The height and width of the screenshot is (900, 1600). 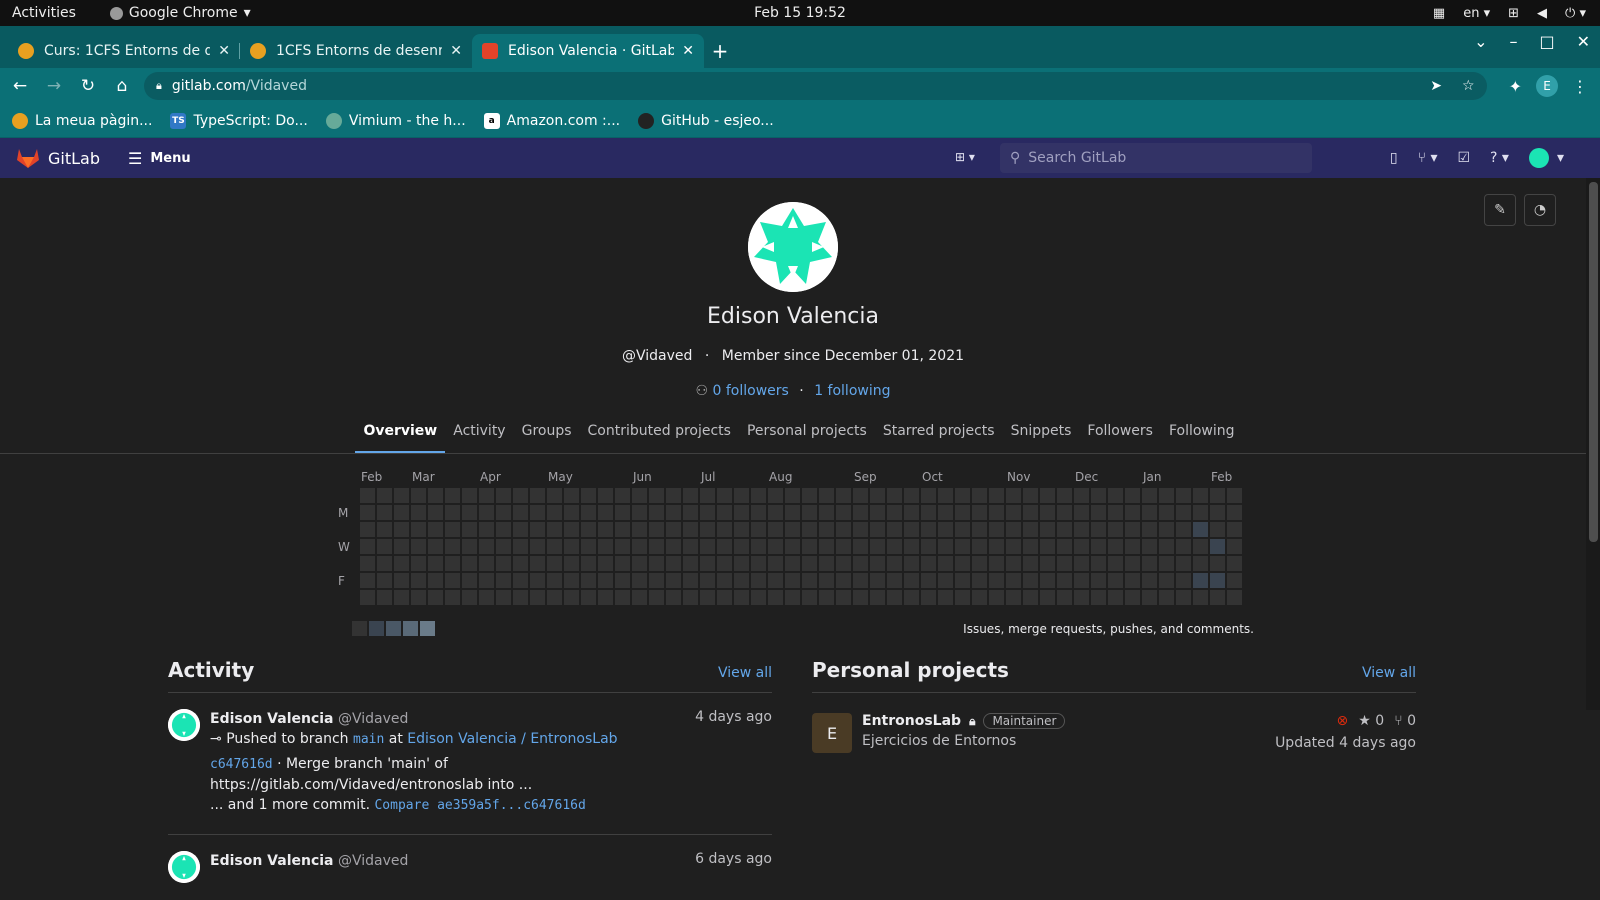 What do you see at coordinates (751, 391) in the screenshot?
I see `followers-link: 0 followers` at bounding box center [751, 391].